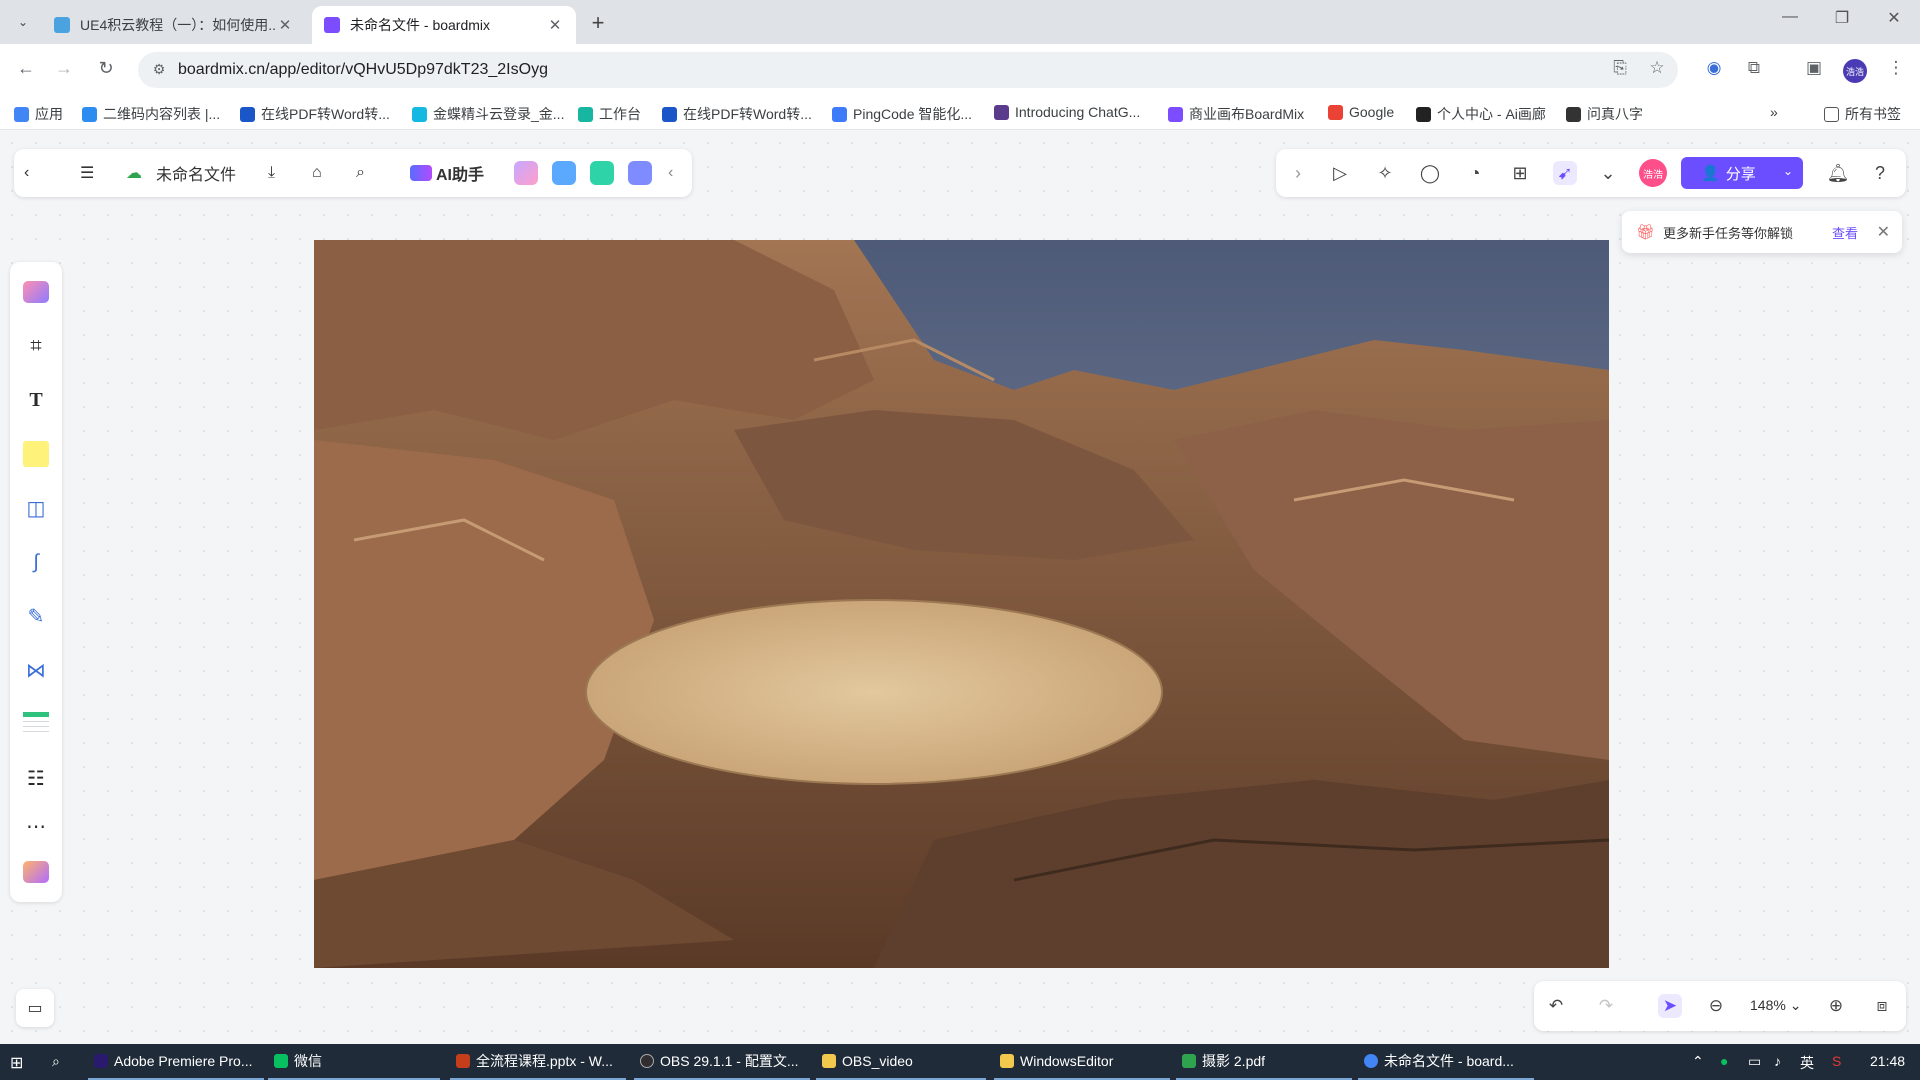 The height and width of the screenshot is (1080, 1920). What do you see at coordinates (36, 616) in the screenshot?
I see `pen-tool-icon: ✎` at bounding box center [36, 616].